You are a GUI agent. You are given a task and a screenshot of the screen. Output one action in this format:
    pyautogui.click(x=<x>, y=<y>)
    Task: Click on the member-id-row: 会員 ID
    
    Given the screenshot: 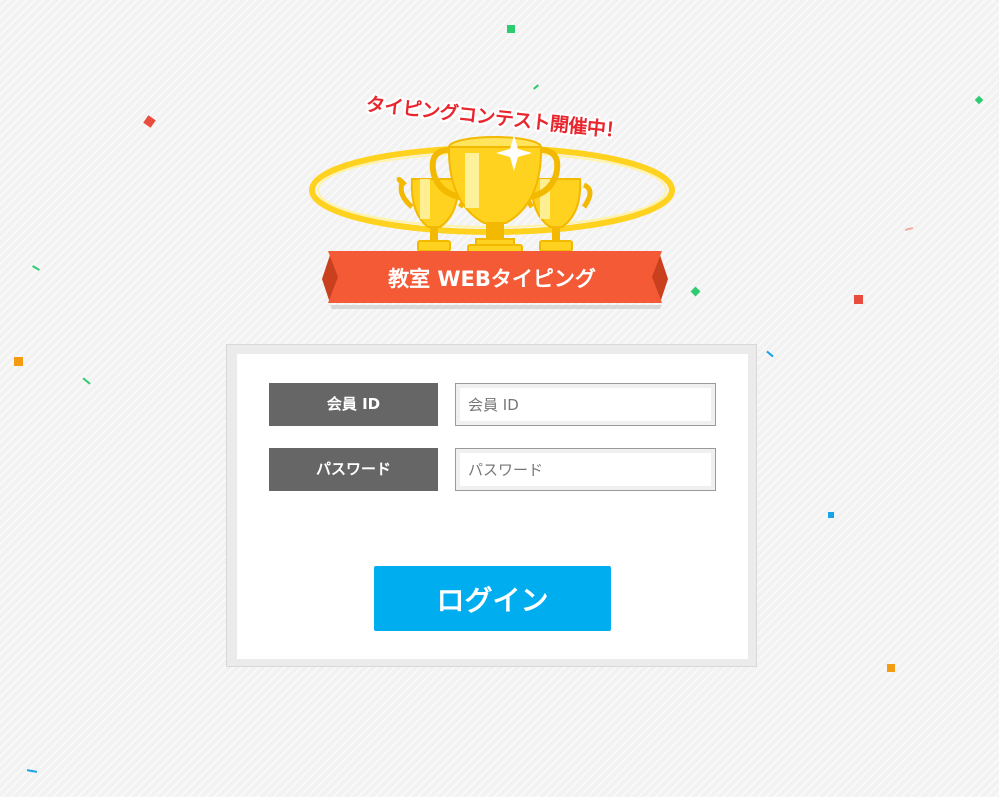 What is the action you would take?
    pyautogui.click(x=493, y=404)
    